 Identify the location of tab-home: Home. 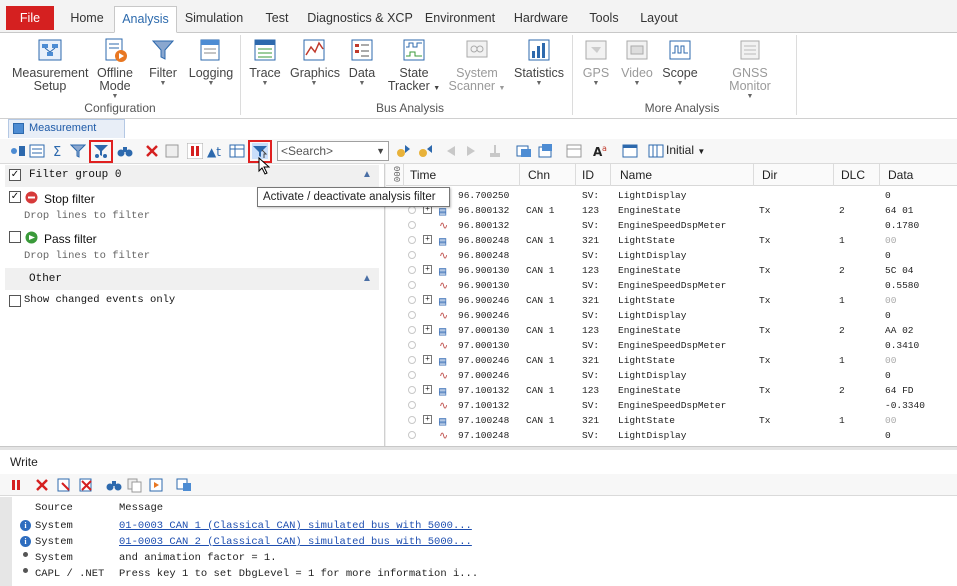
(87, 19).